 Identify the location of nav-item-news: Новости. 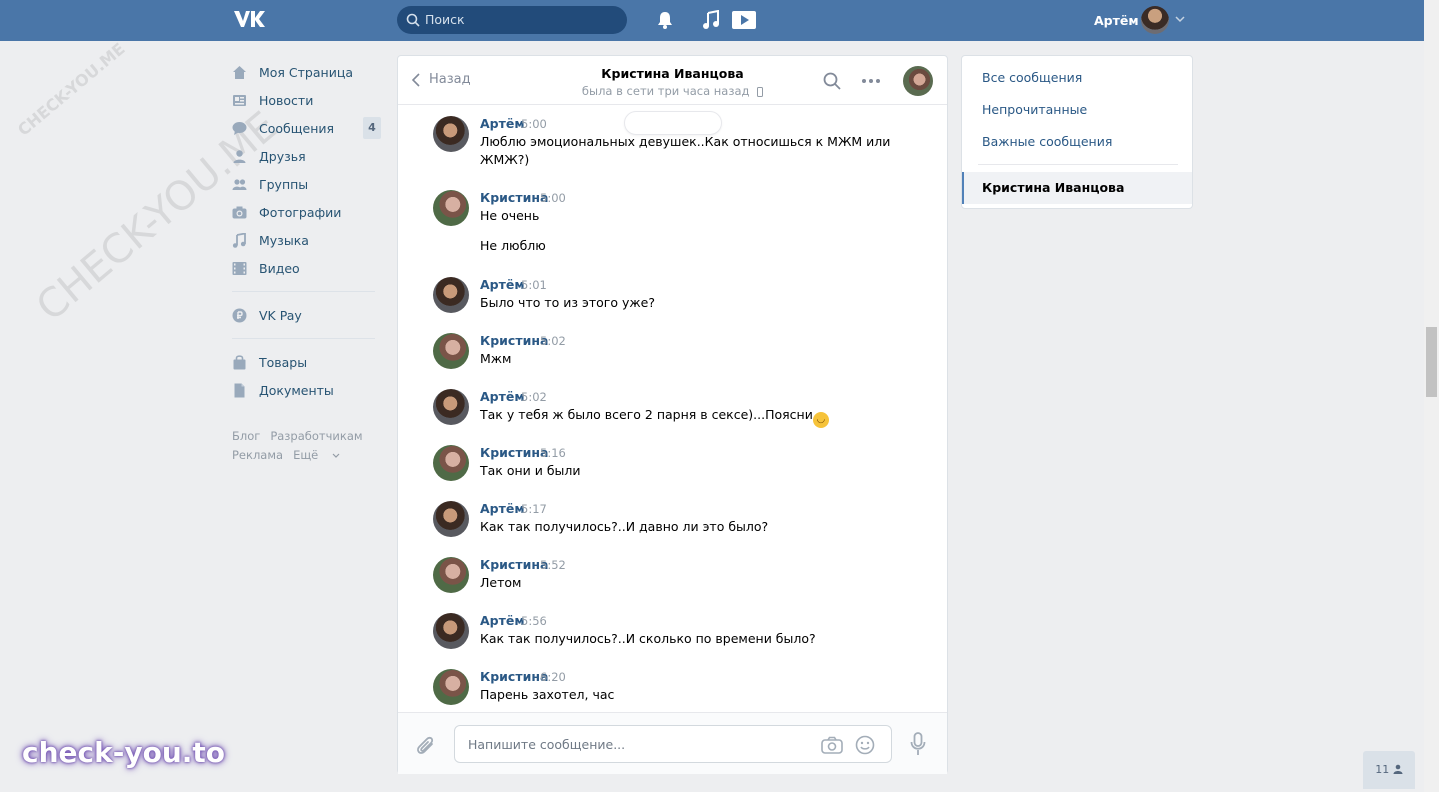
(307, 100).